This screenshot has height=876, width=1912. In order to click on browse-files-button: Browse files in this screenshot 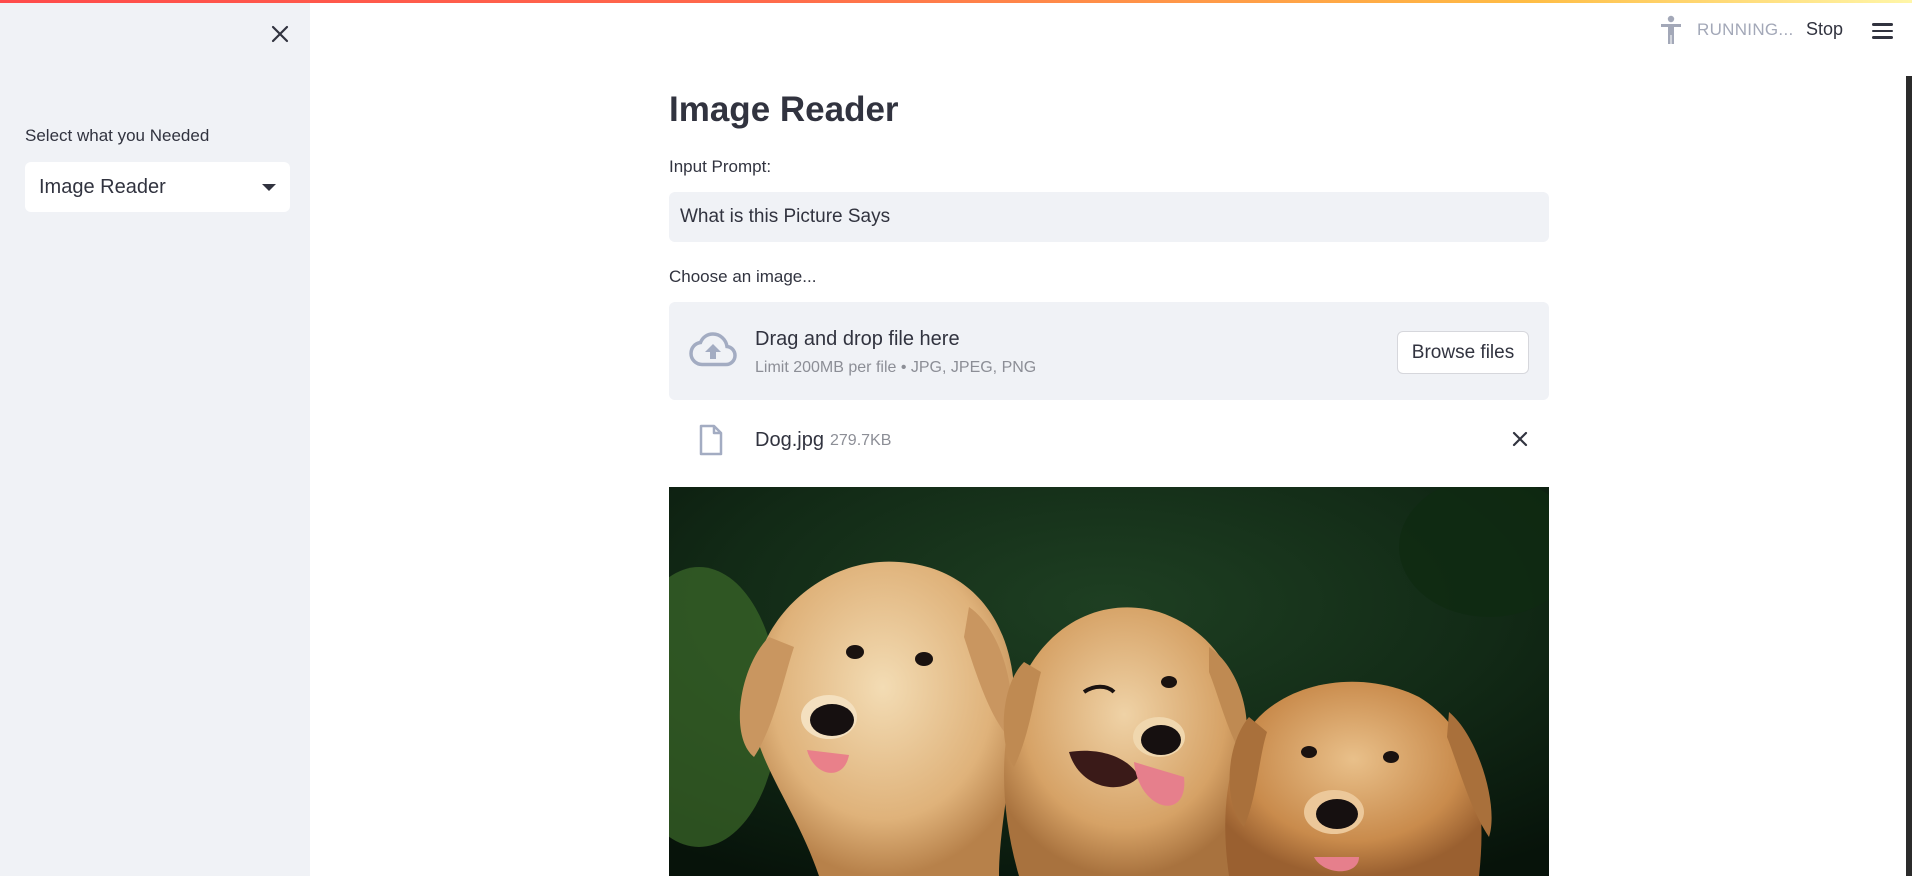, I will do `click(1463, 352)`.